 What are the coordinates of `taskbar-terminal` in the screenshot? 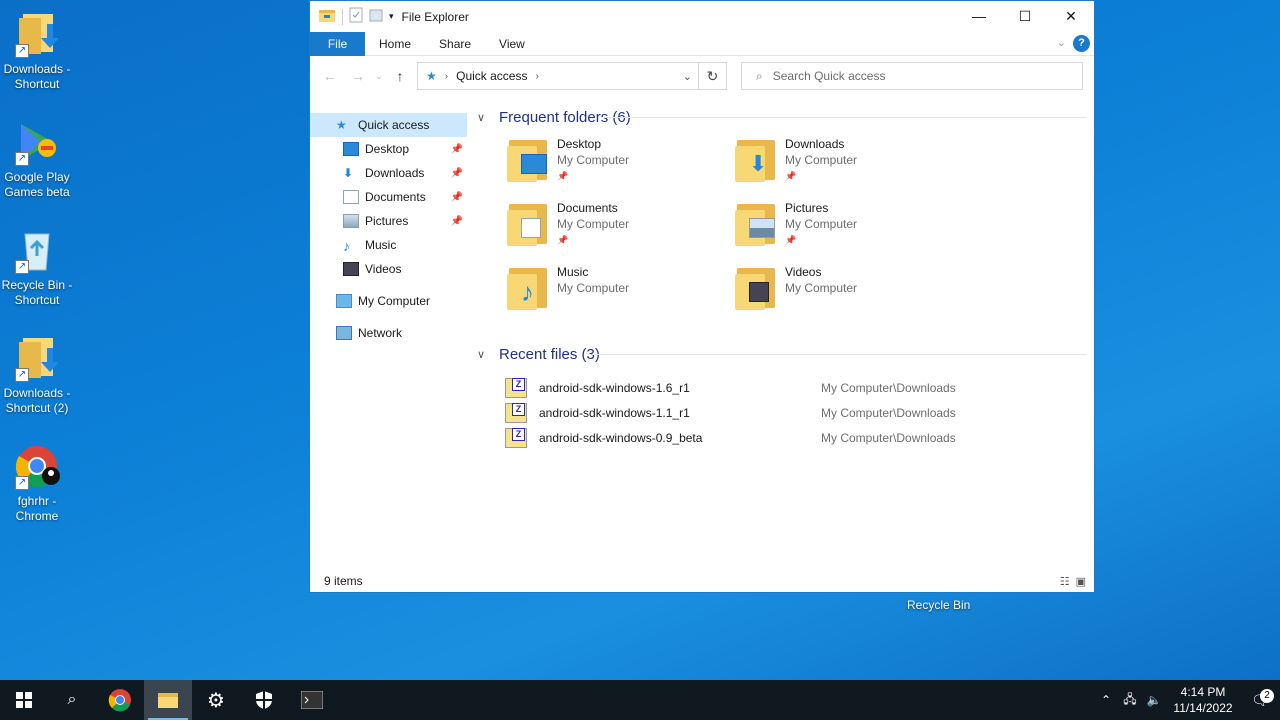 It's located at (312, 700).